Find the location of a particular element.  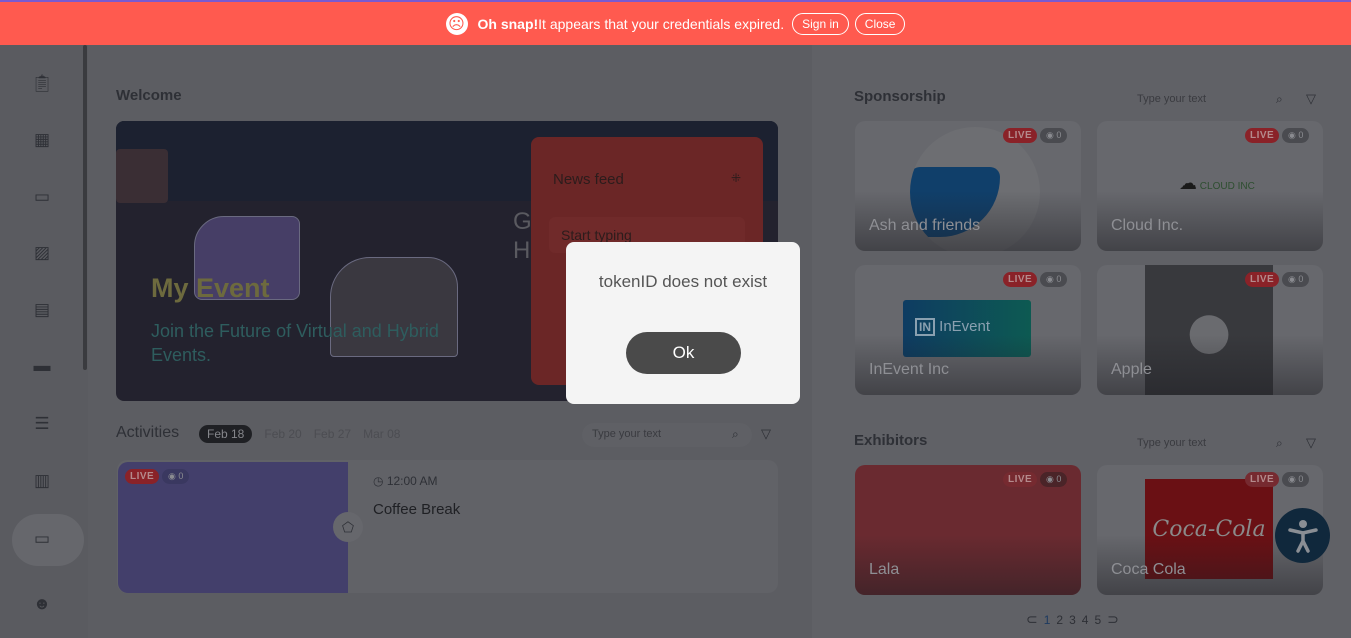

tab-date: Mar 08 is located at coordinates (381, 434).